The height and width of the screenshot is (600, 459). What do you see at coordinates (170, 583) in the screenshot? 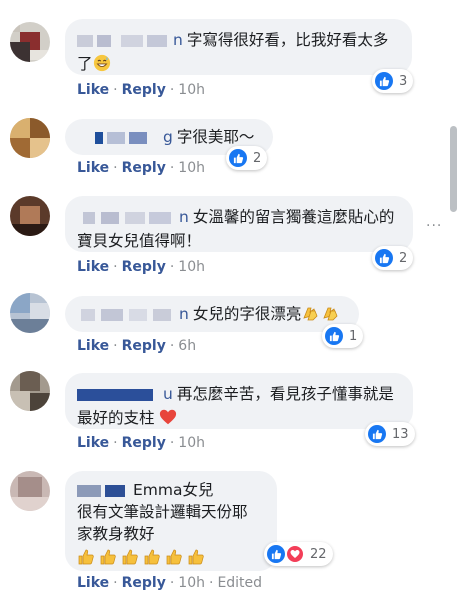
I see `comment-actions: Like · Reply · 10h · Edited` at bounding box center [170, 583].